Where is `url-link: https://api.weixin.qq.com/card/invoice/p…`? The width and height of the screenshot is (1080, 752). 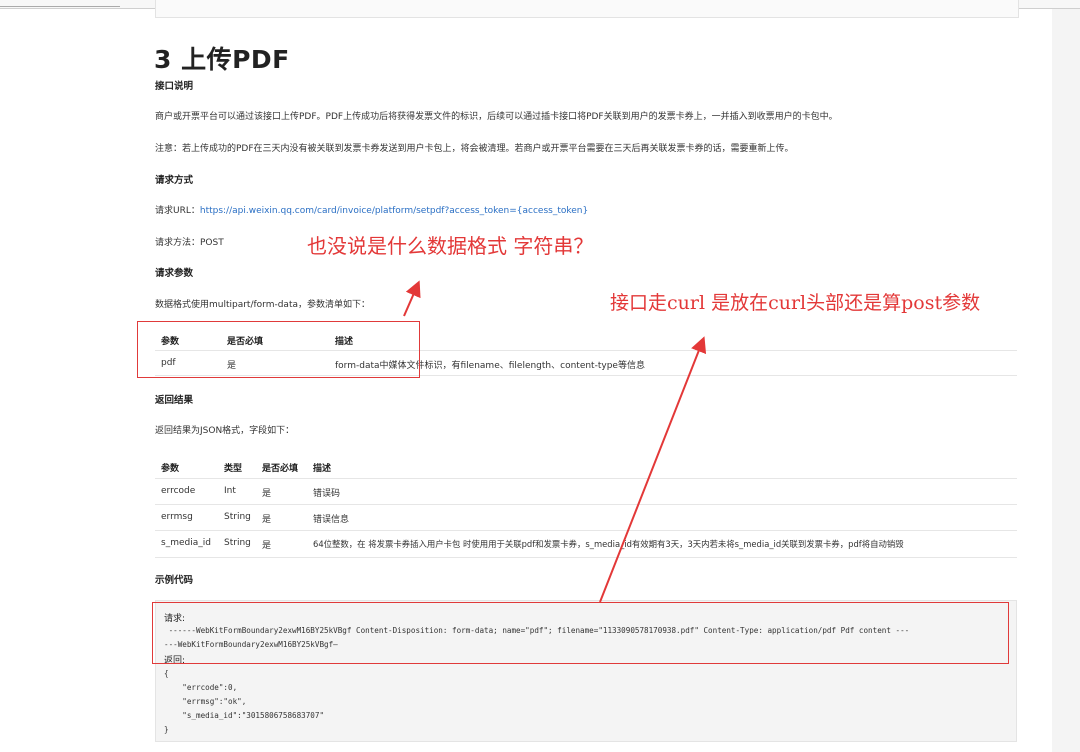
url-link: https://api.weixin.qq.com/card/invoice/p… is located at coordinates (394, 211).